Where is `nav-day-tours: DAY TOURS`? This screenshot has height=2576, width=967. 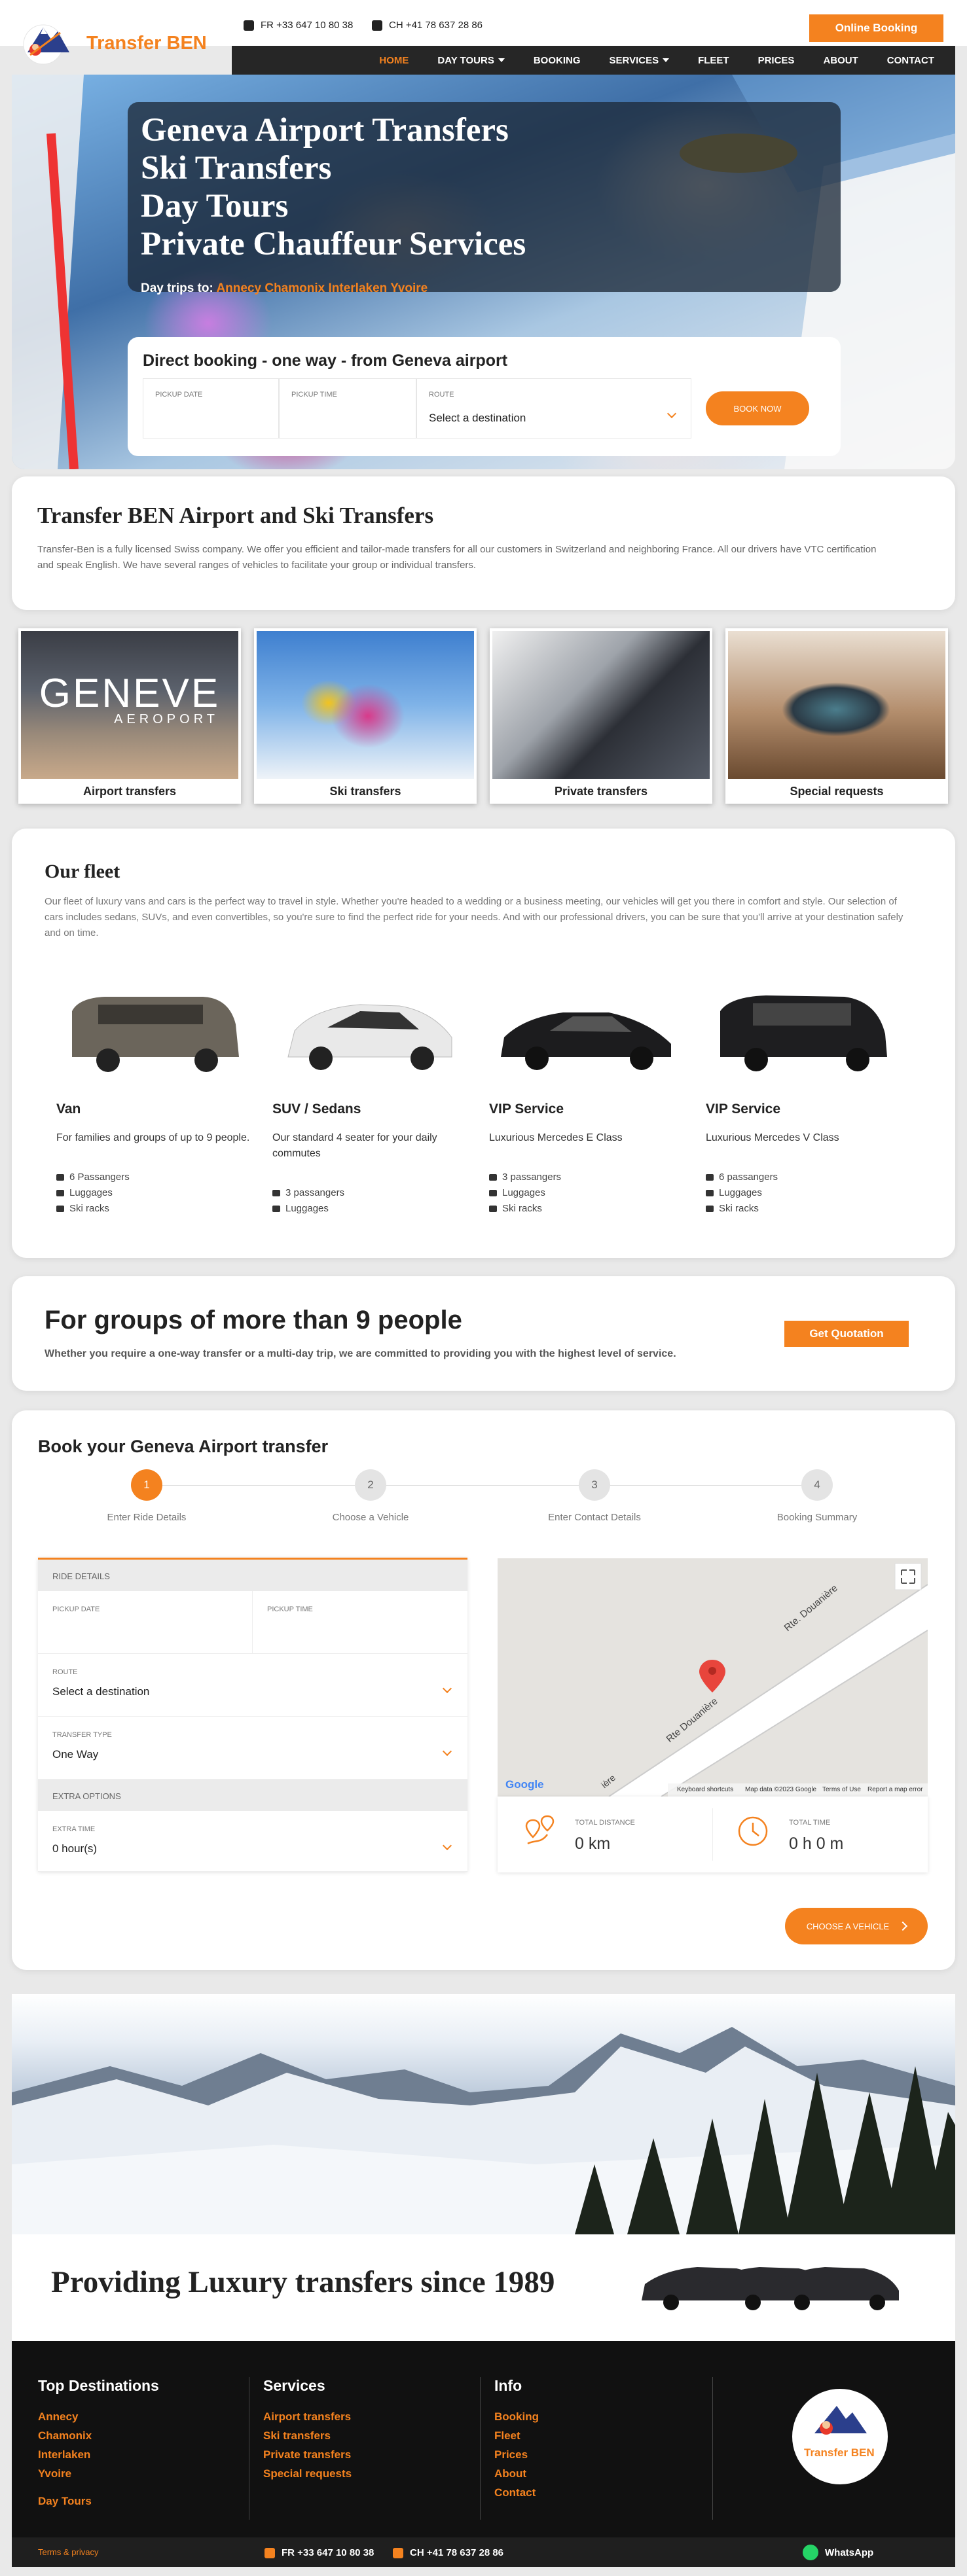
nav-day-tours: DAY TOURS is located at coordinates (471, 60).